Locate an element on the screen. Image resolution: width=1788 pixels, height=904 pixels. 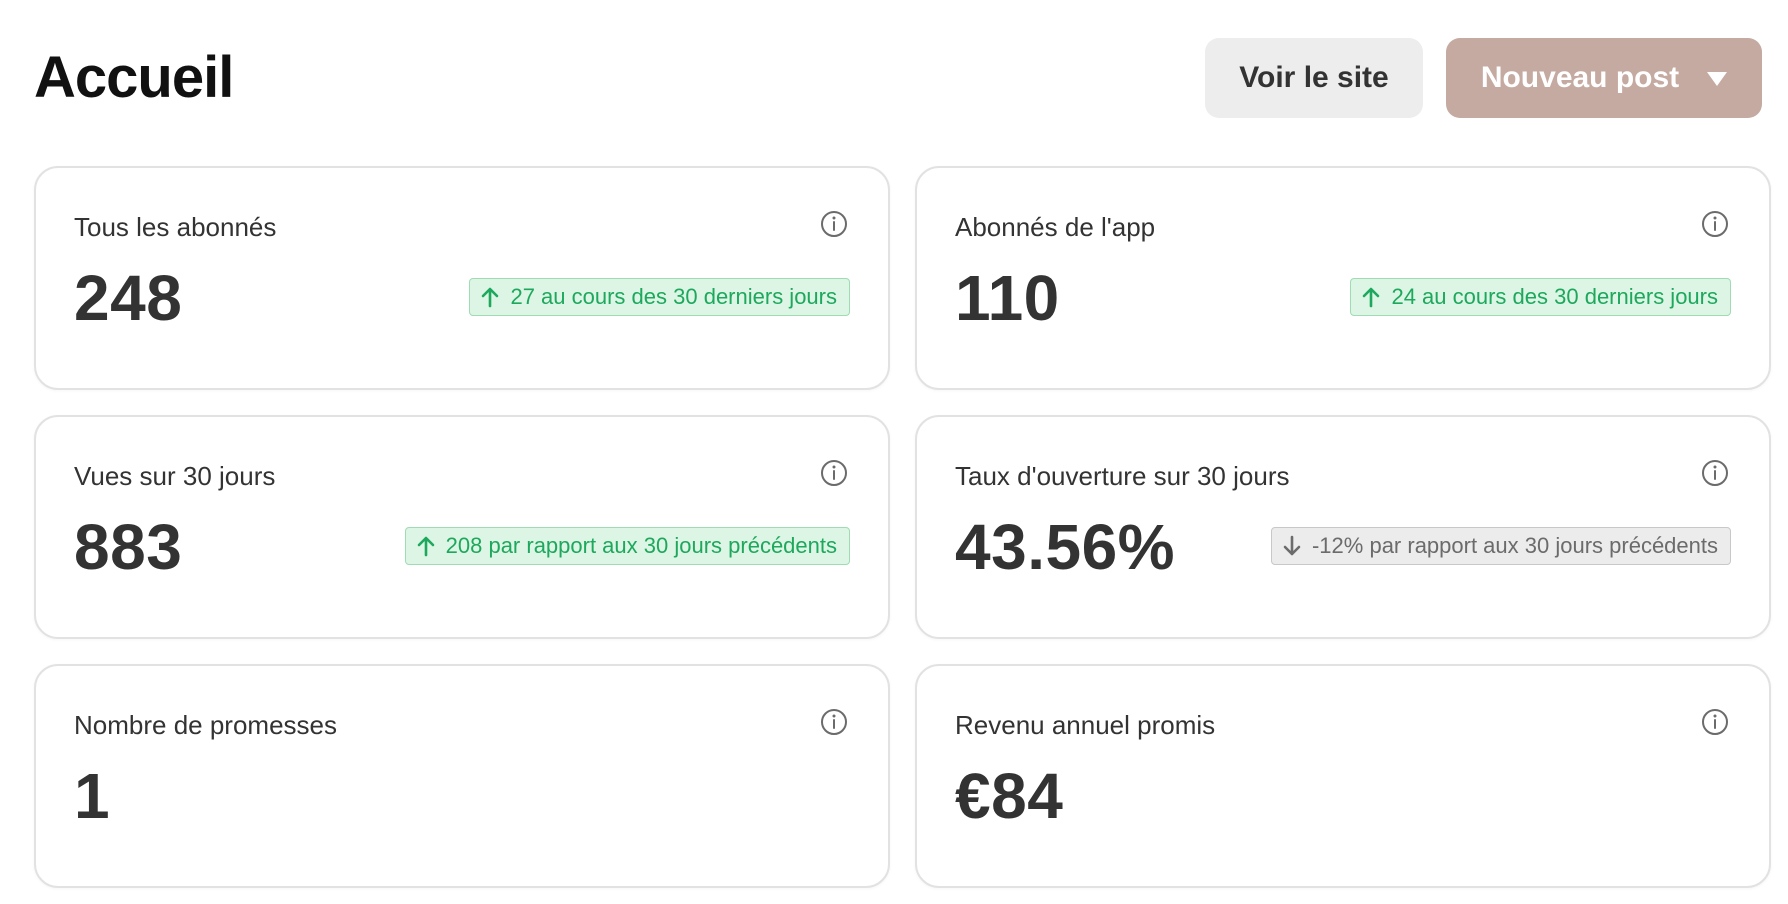
delta-text: -12% par rapport aux 30 jours précédents is located at coordinates (1514, 545).